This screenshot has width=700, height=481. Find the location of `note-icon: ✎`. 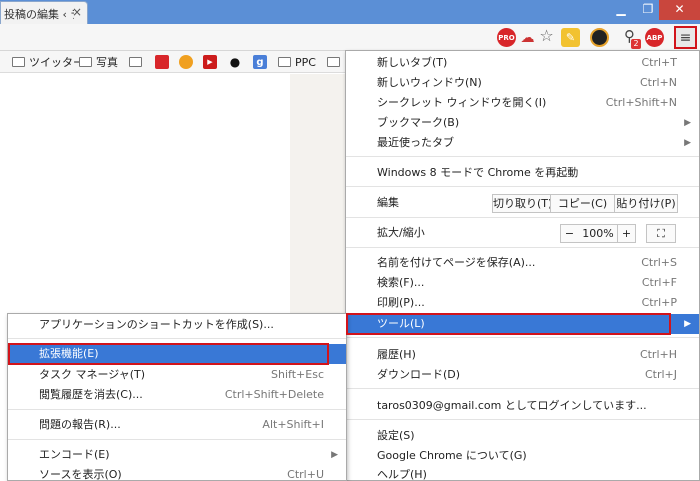

note-icon: ✎ is located at coordinates (570, 37).